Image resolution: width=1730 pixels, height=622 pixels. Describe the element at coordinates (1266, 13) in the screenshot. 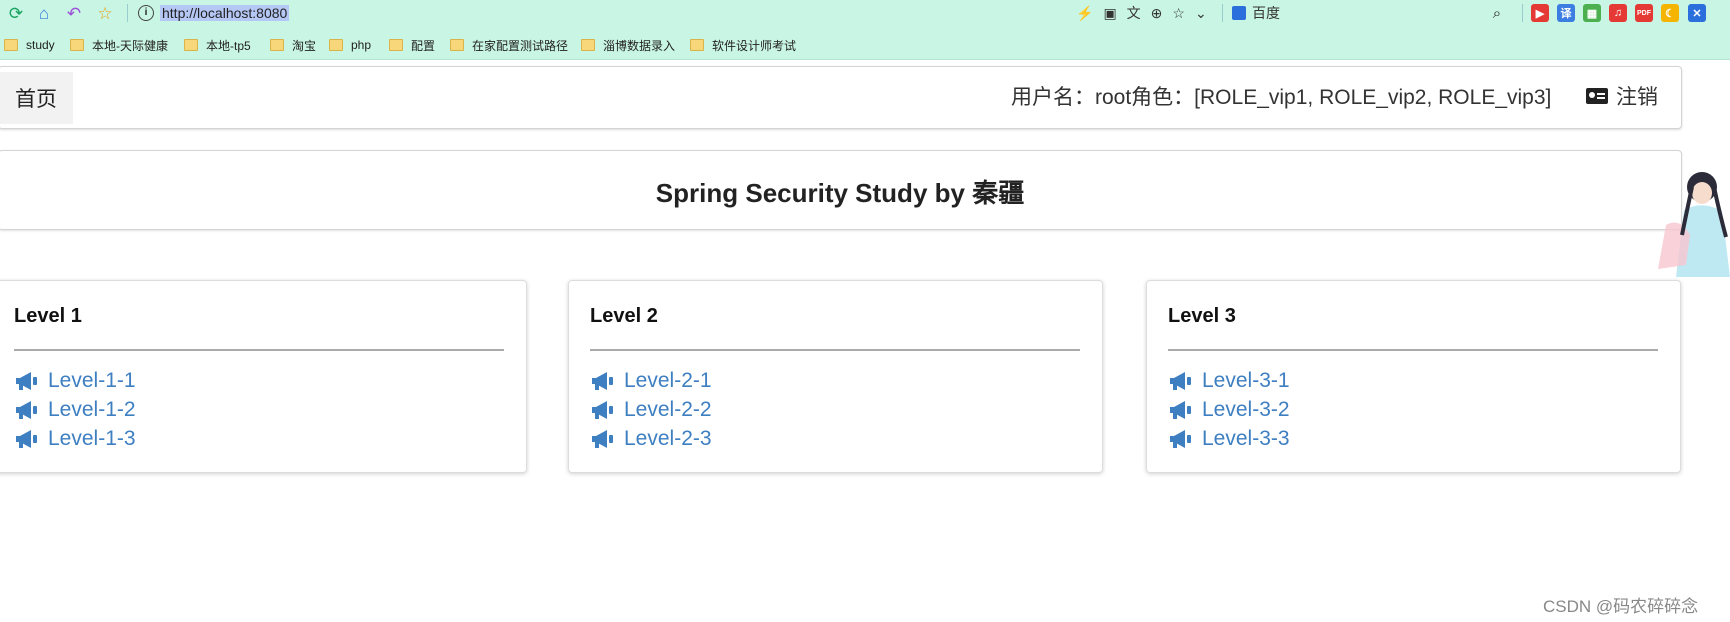

I see `search-engine-label: 百度` at that location.